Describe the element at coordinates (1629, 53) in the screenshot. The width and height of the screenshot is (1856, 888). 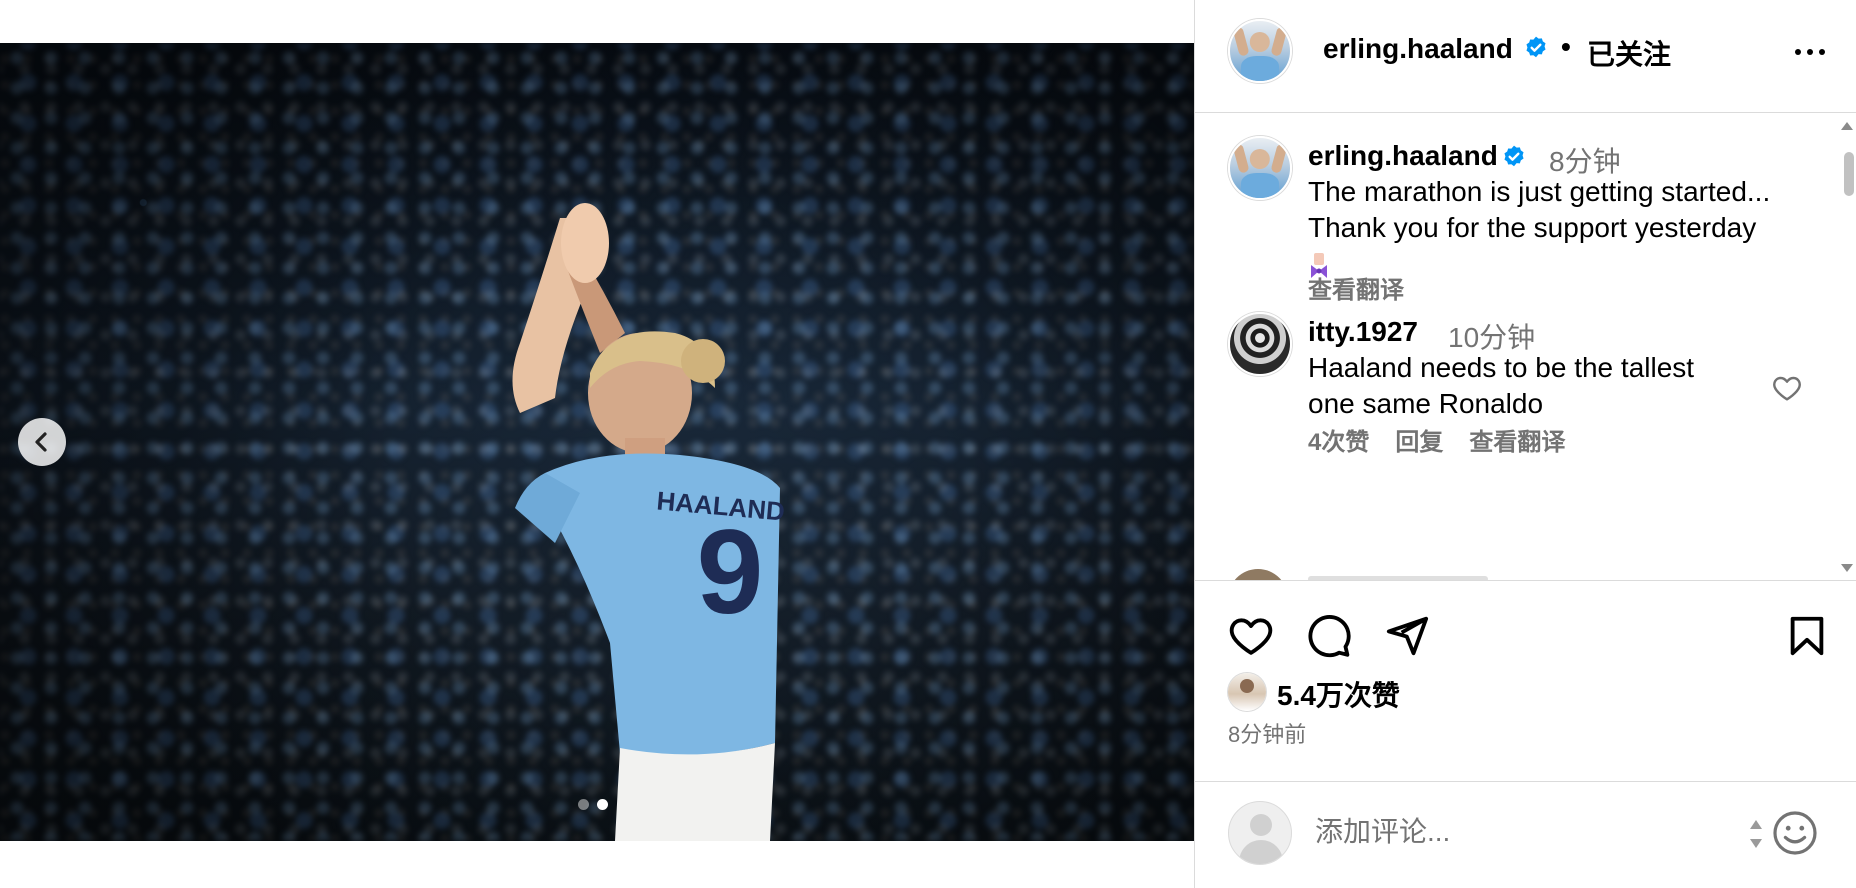
I see `following-button: 已关注` at that location.